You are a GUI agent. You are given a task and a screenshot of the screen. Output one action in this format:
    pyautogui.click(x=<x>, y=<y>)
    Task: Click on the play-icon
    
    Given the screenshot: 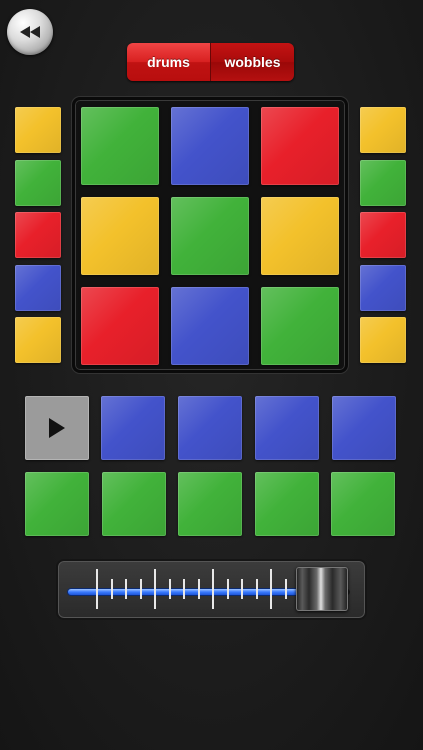 What is the action you would take?
    pyautogui.click(x=57, y=428)
    